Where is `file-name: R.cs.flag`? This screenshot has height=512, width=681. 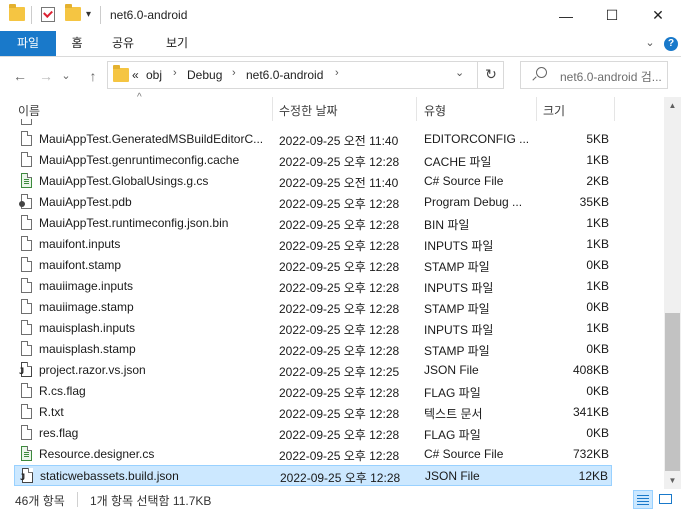
file-name: R.cs.flag is located at coordinates (62, 391).